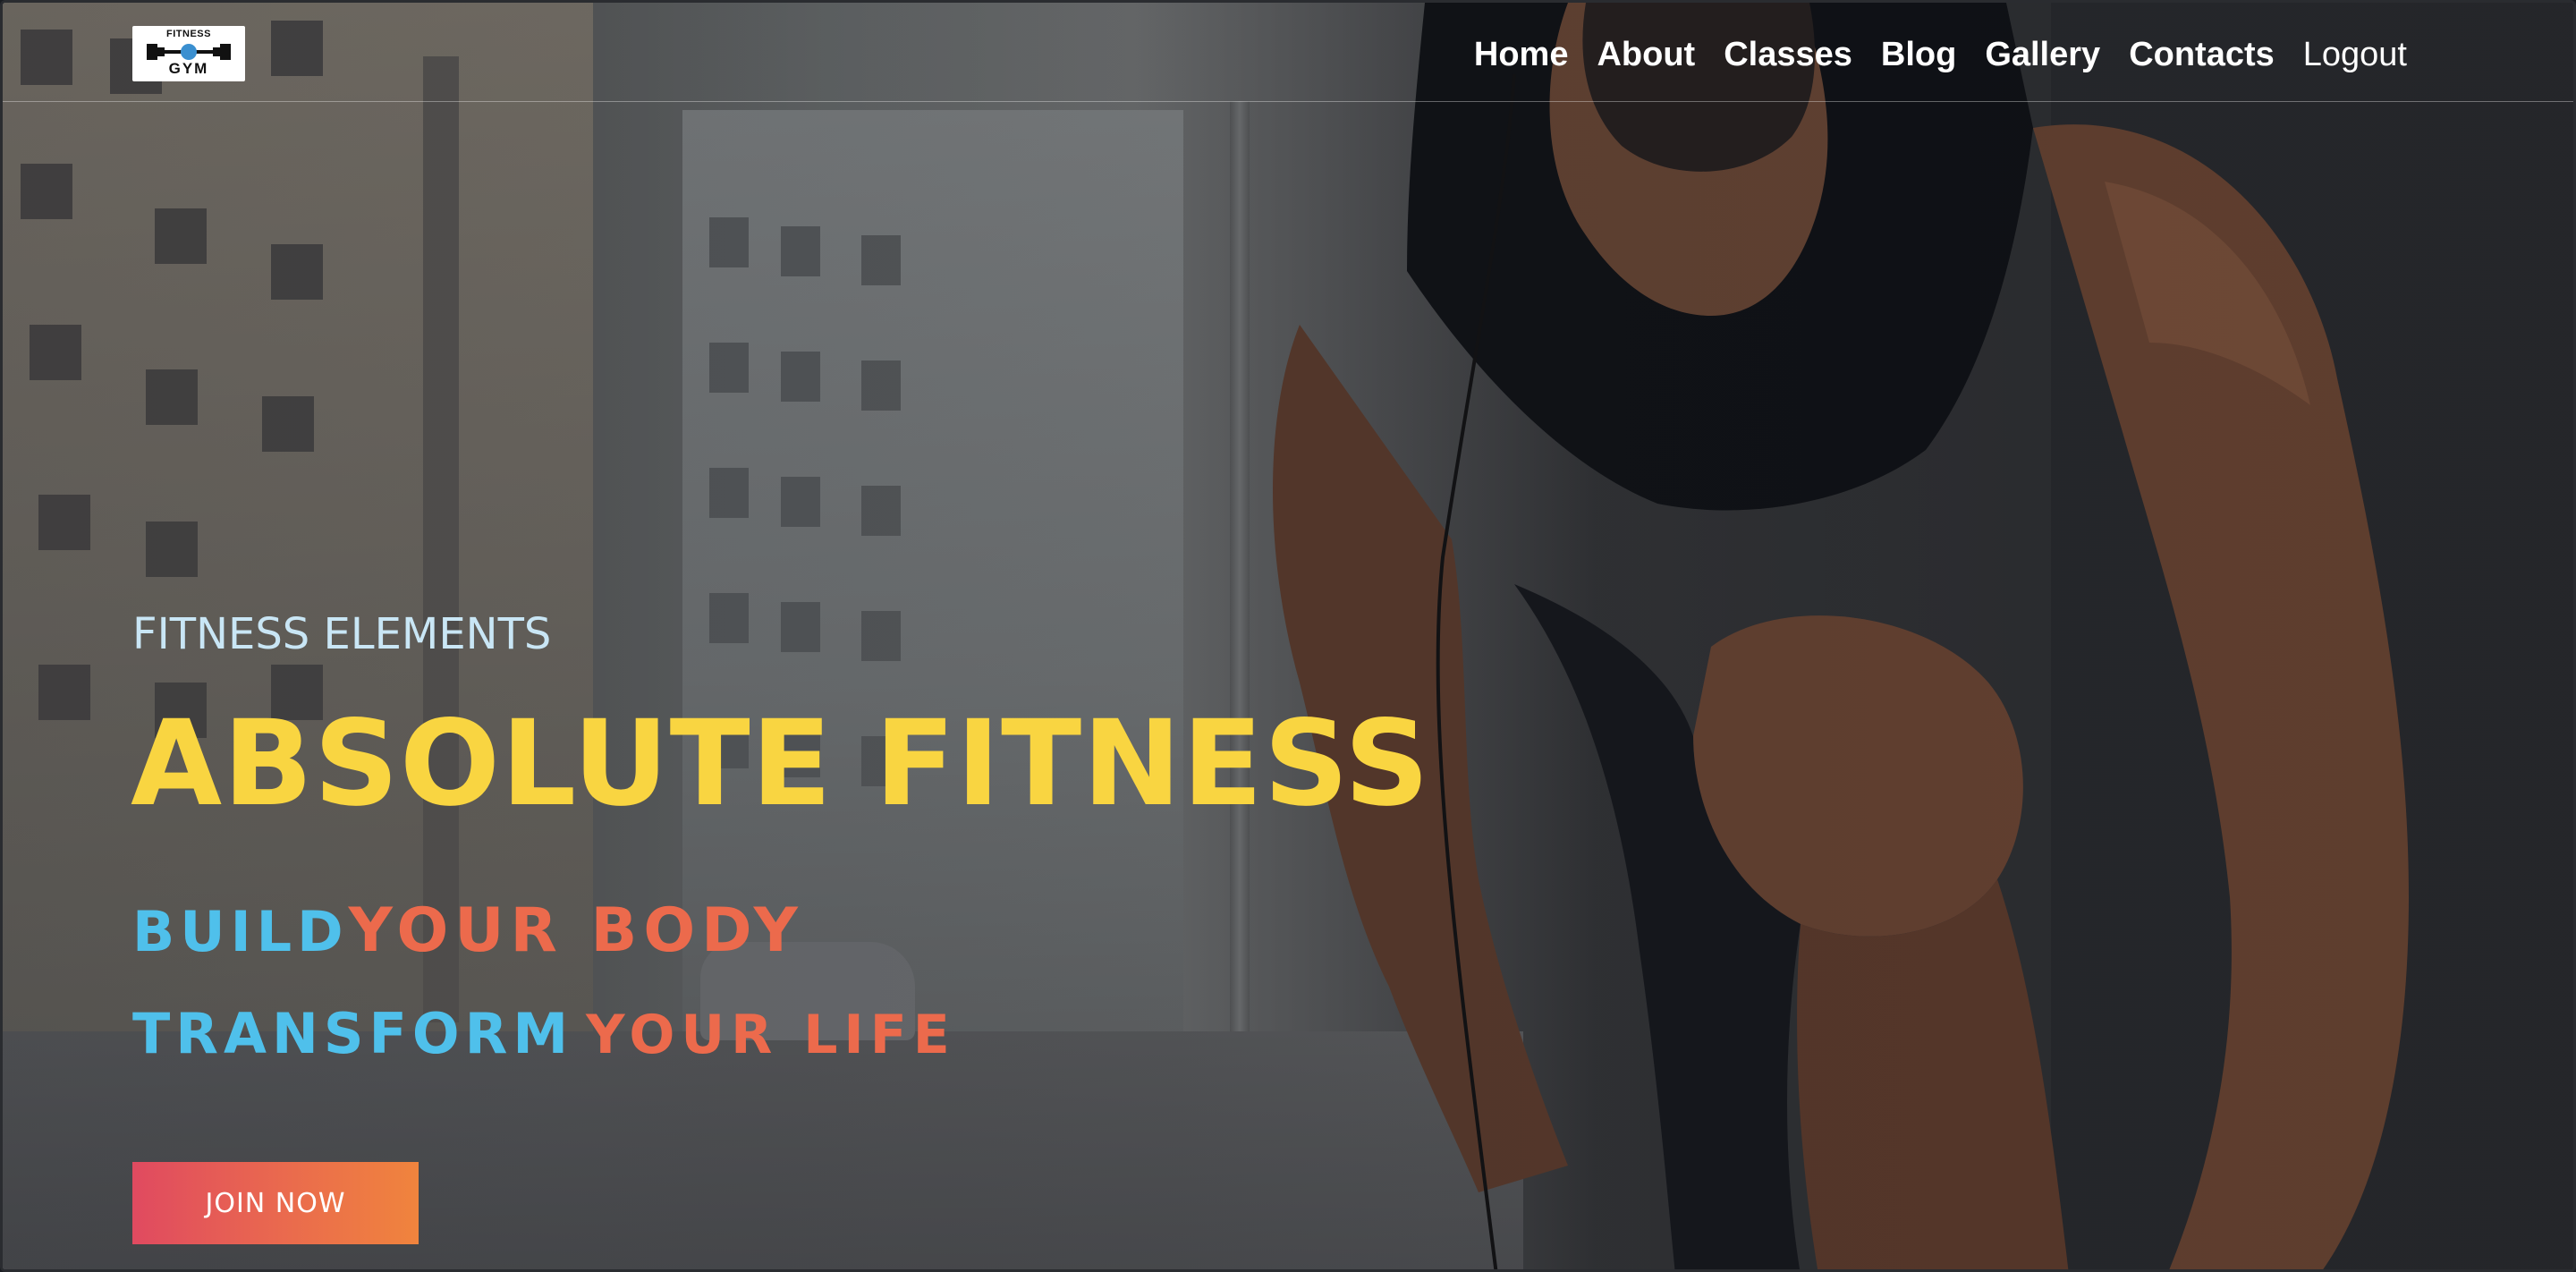  I want to click on nav-blog-link: Blog, so click(1918, 54).